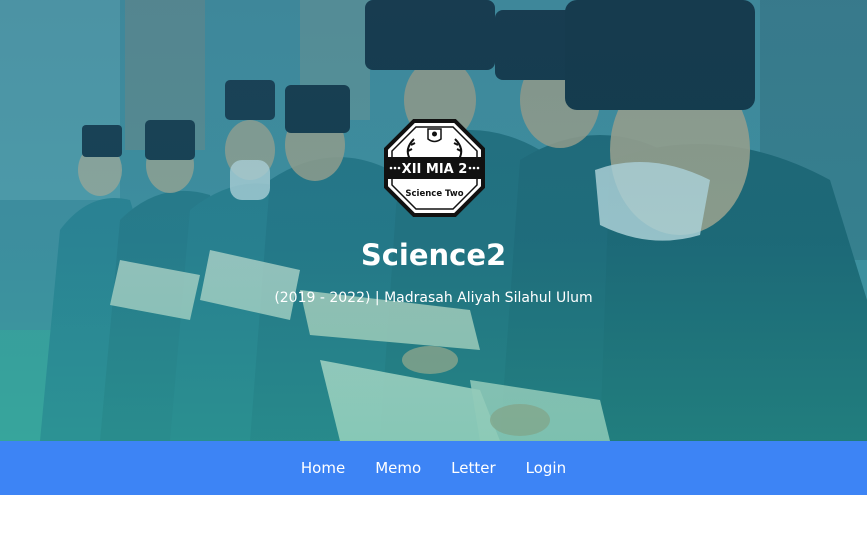  I want to click on nav-home-link: Home, so click(323, 468).